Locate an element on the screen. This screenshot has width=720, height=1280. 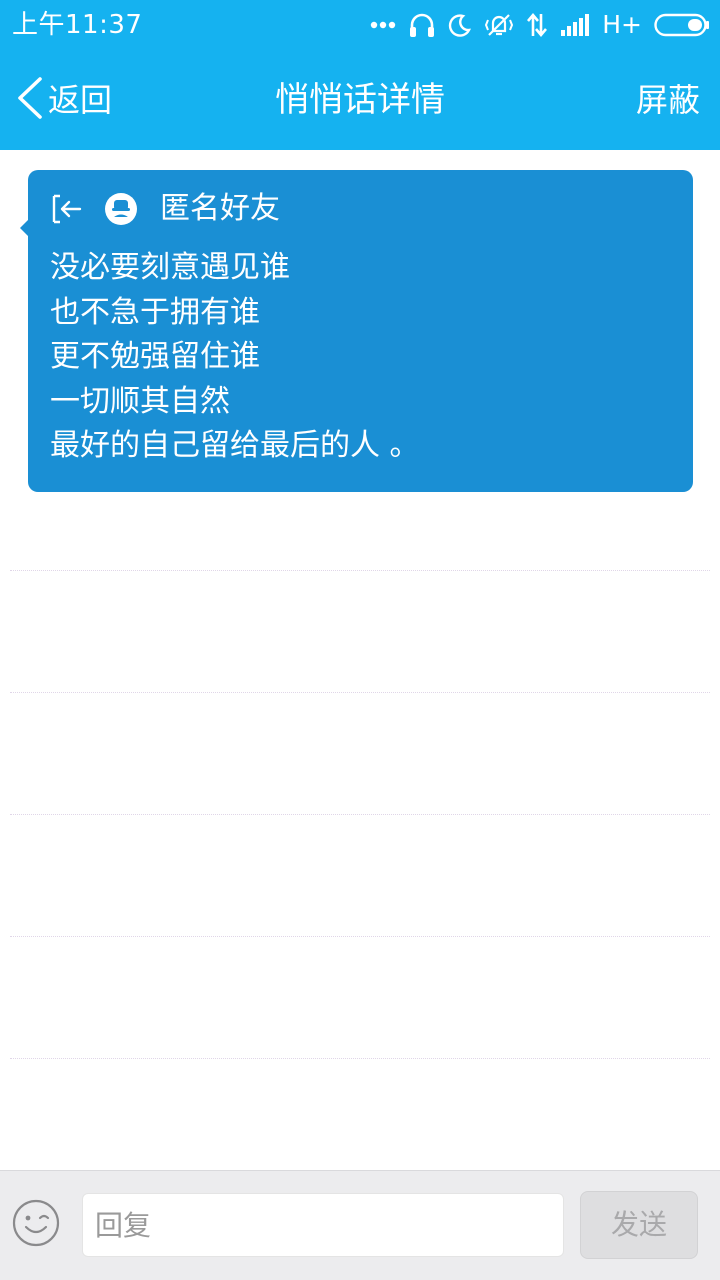
emoji-icon is located at coordinates (36, 1223).